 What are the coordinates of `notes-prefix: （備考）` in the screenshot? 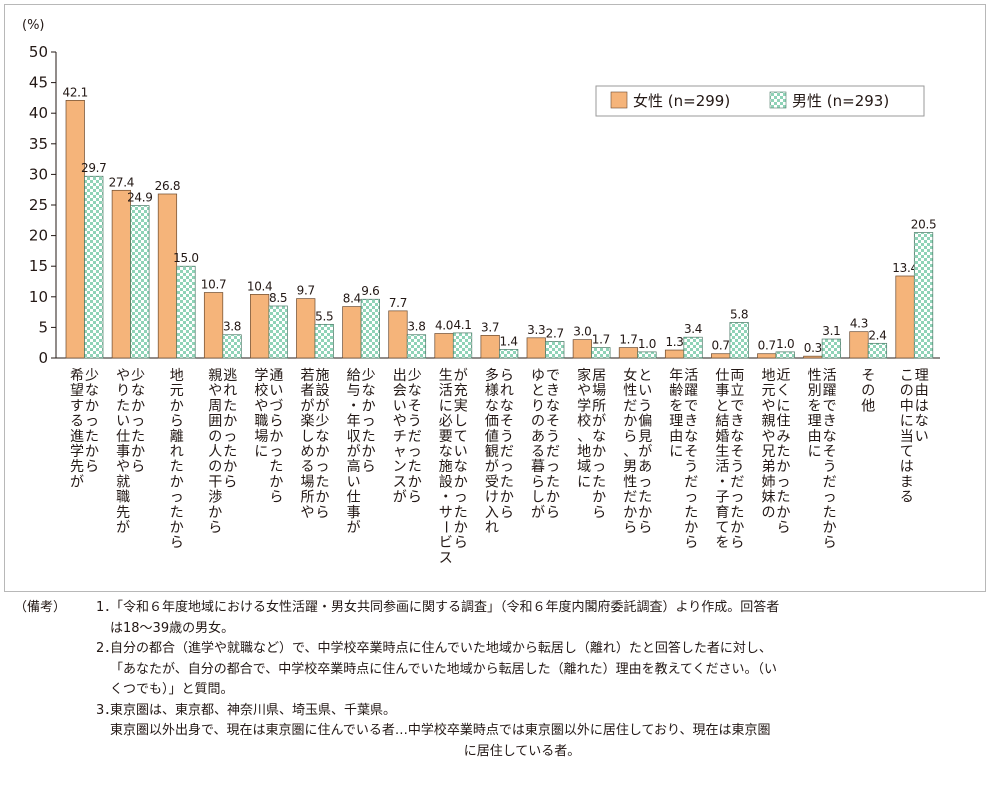 It's located at (40, 607).